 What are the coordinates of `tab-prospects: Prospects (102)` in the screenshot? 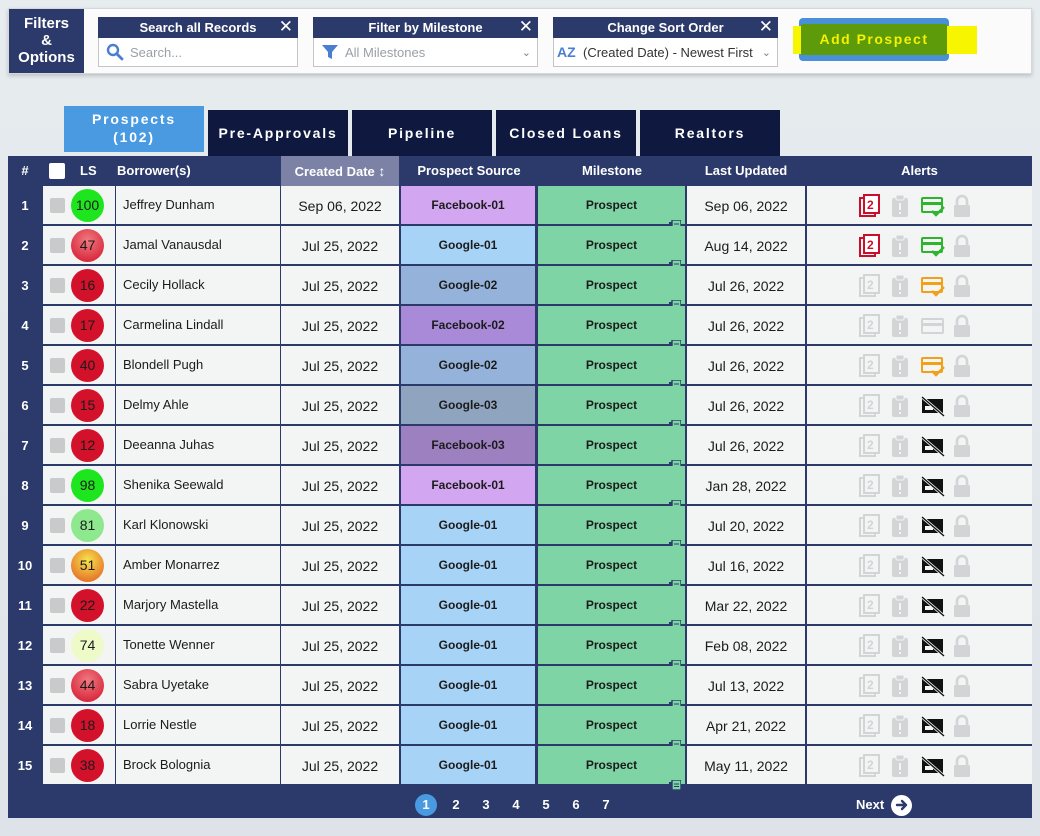 It's located at (134, 129).